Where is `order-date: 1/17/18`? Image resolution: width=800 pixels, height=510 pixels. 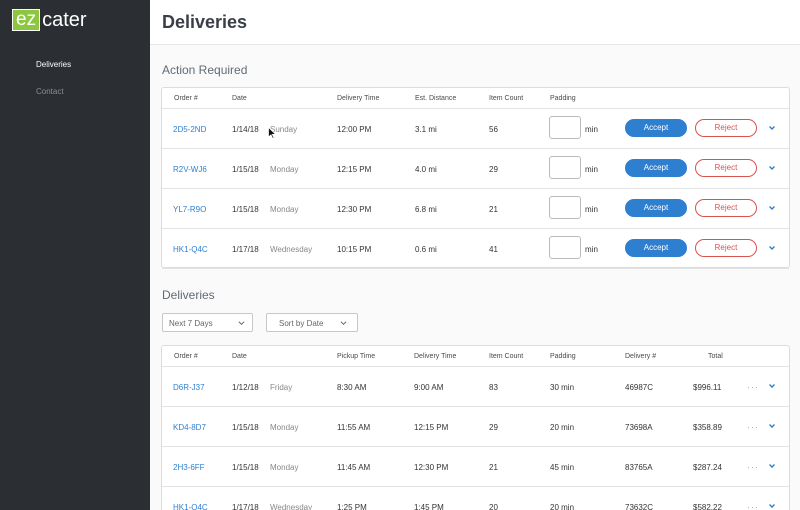 order-date: 1/17/18 is located at coordinates (245, 249).